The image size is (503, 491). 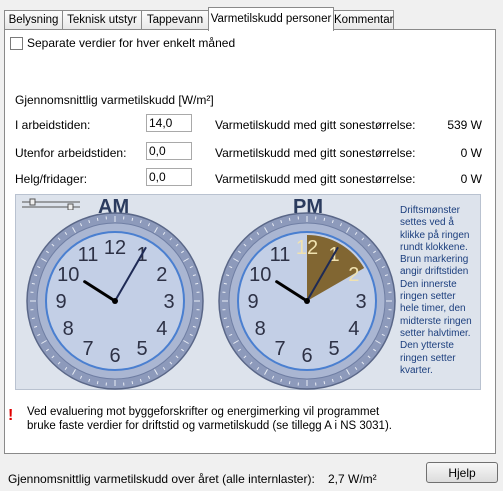 I want to click on result-label-arbeidstid: Varmetilskudd med gitt sonestørrelse:, so click(x=315, y=125).